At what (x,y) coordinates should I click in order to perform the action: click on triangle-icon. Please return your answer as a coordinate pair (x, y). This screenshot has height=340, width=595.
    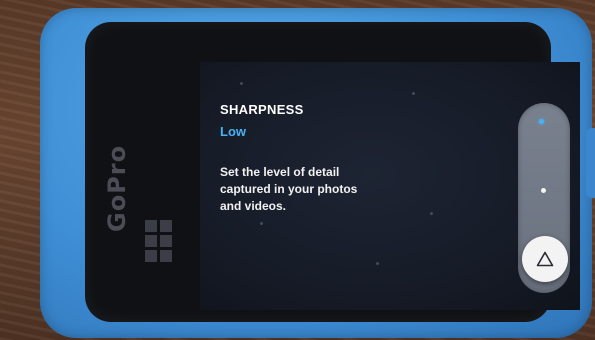
    Looking at the image, I should click on (545, 259).